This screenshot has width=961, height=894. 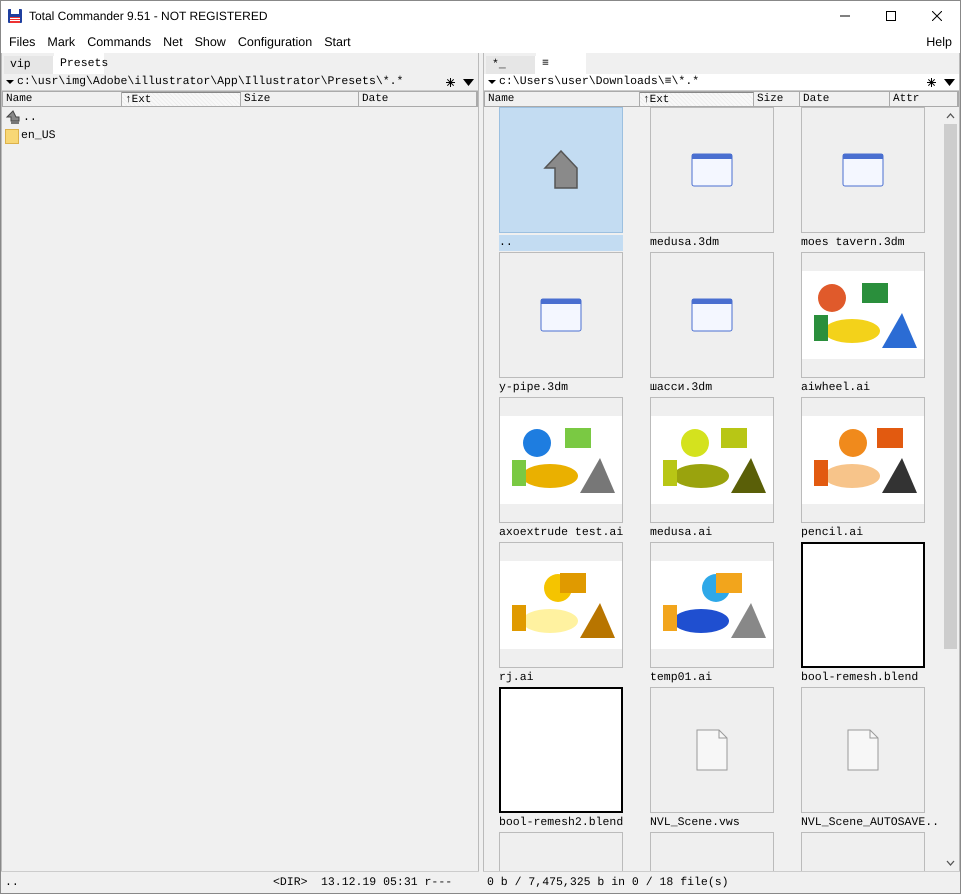 What do you see at coordinates (386, 882) in the screenshot?
I see `status-text: 13.12.19 05:31 r---` at bounding box center [386, 882].